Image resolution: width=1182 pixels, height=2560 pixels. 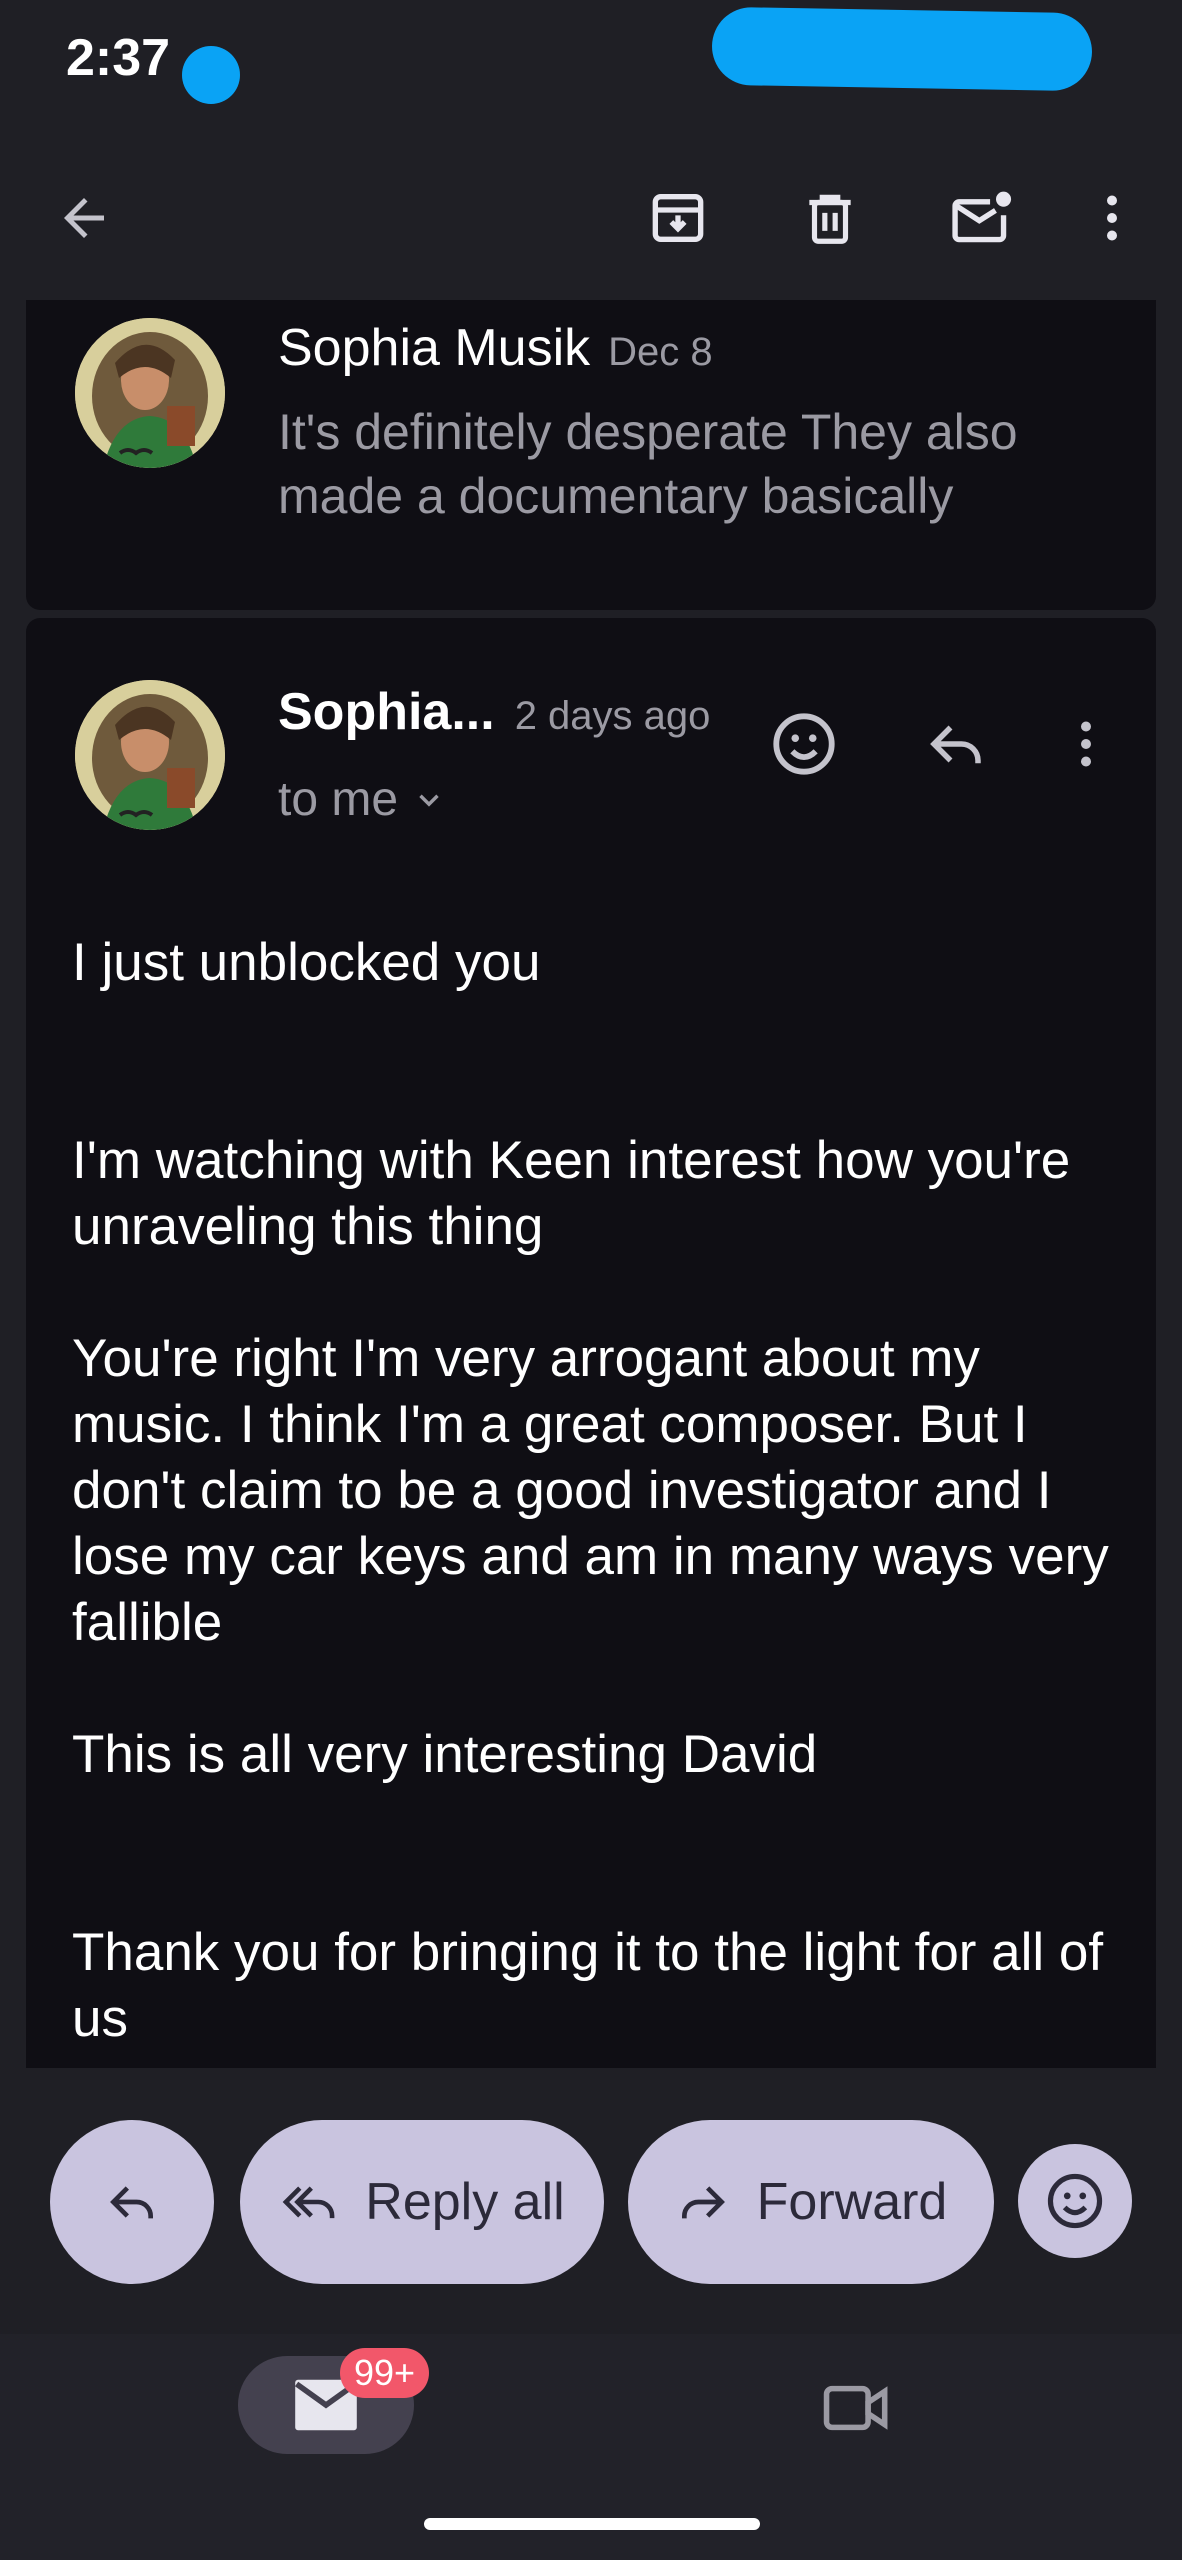 I want to click on mark-unread-button, so click(x=982, y=218).